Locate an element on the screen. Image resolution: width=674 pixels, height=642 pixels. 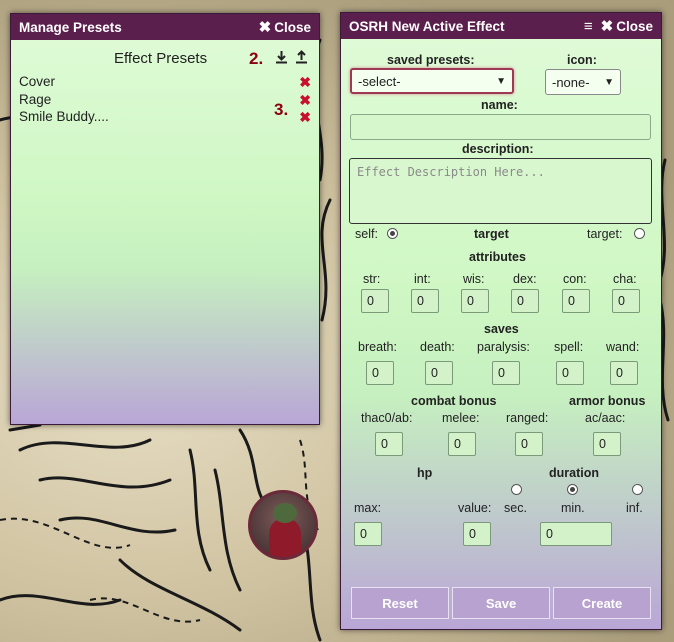
hp-max-input: 0 is located at coordinates (368, 534).